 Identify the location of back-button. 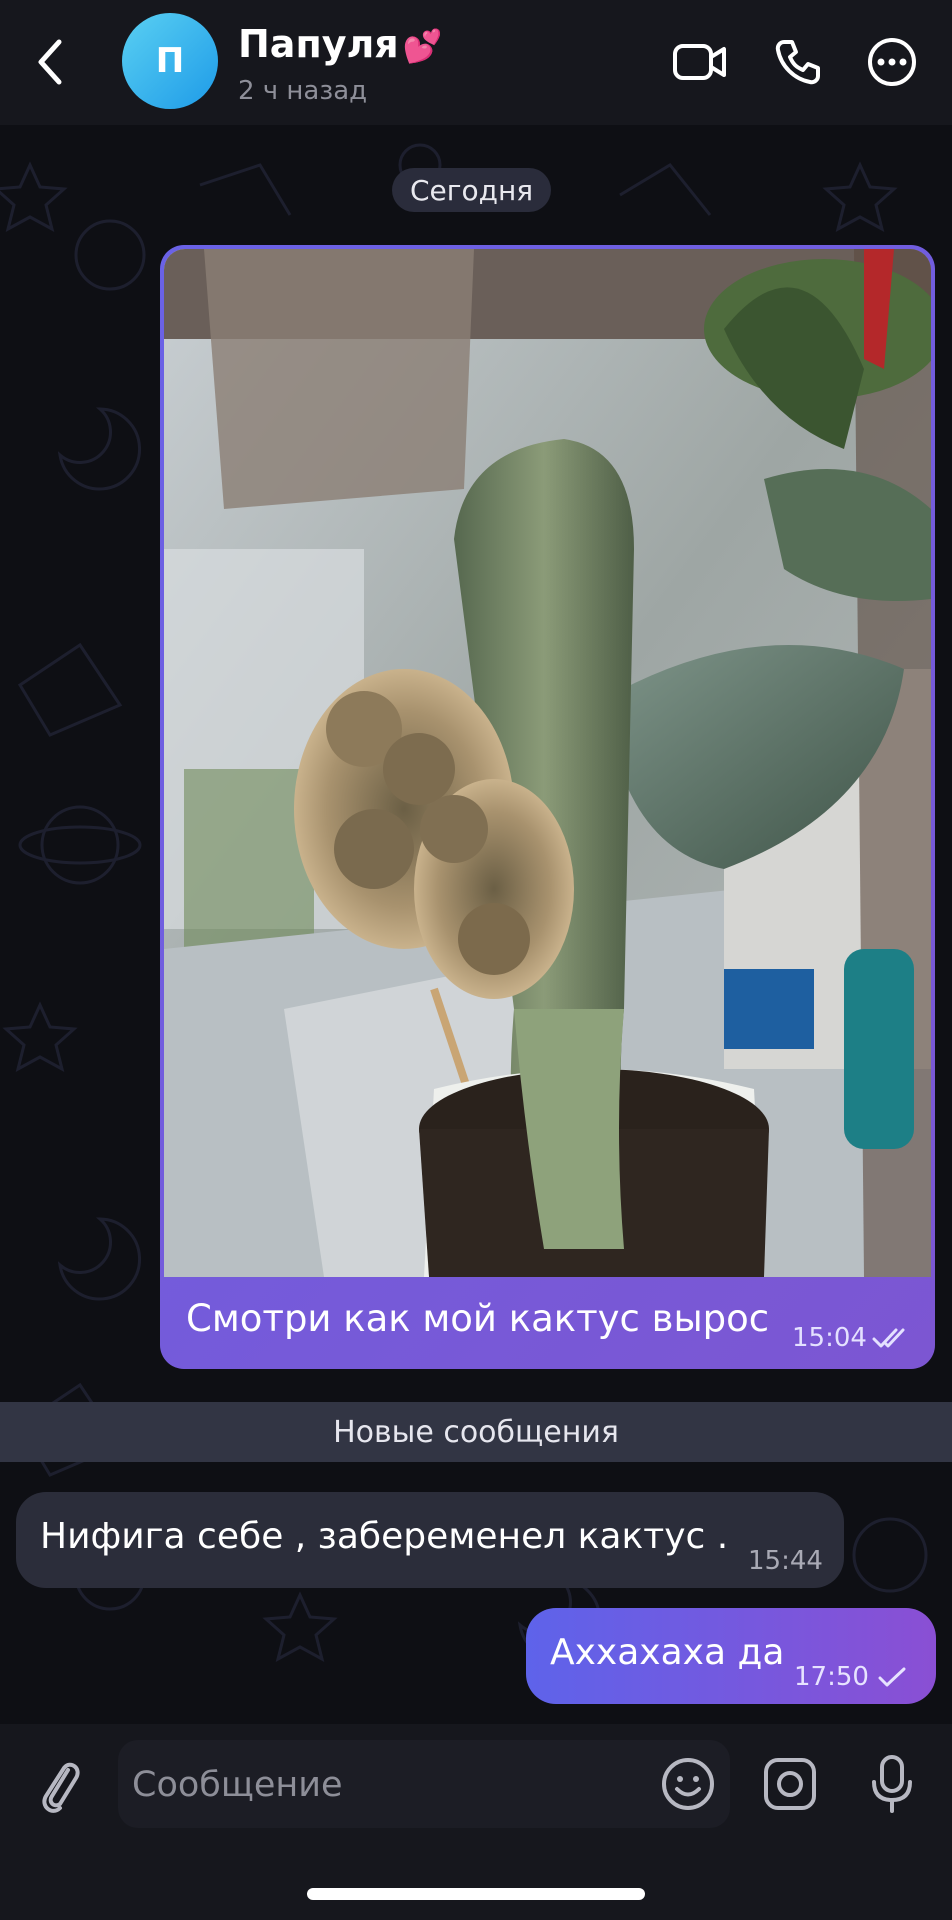
(50, 62).